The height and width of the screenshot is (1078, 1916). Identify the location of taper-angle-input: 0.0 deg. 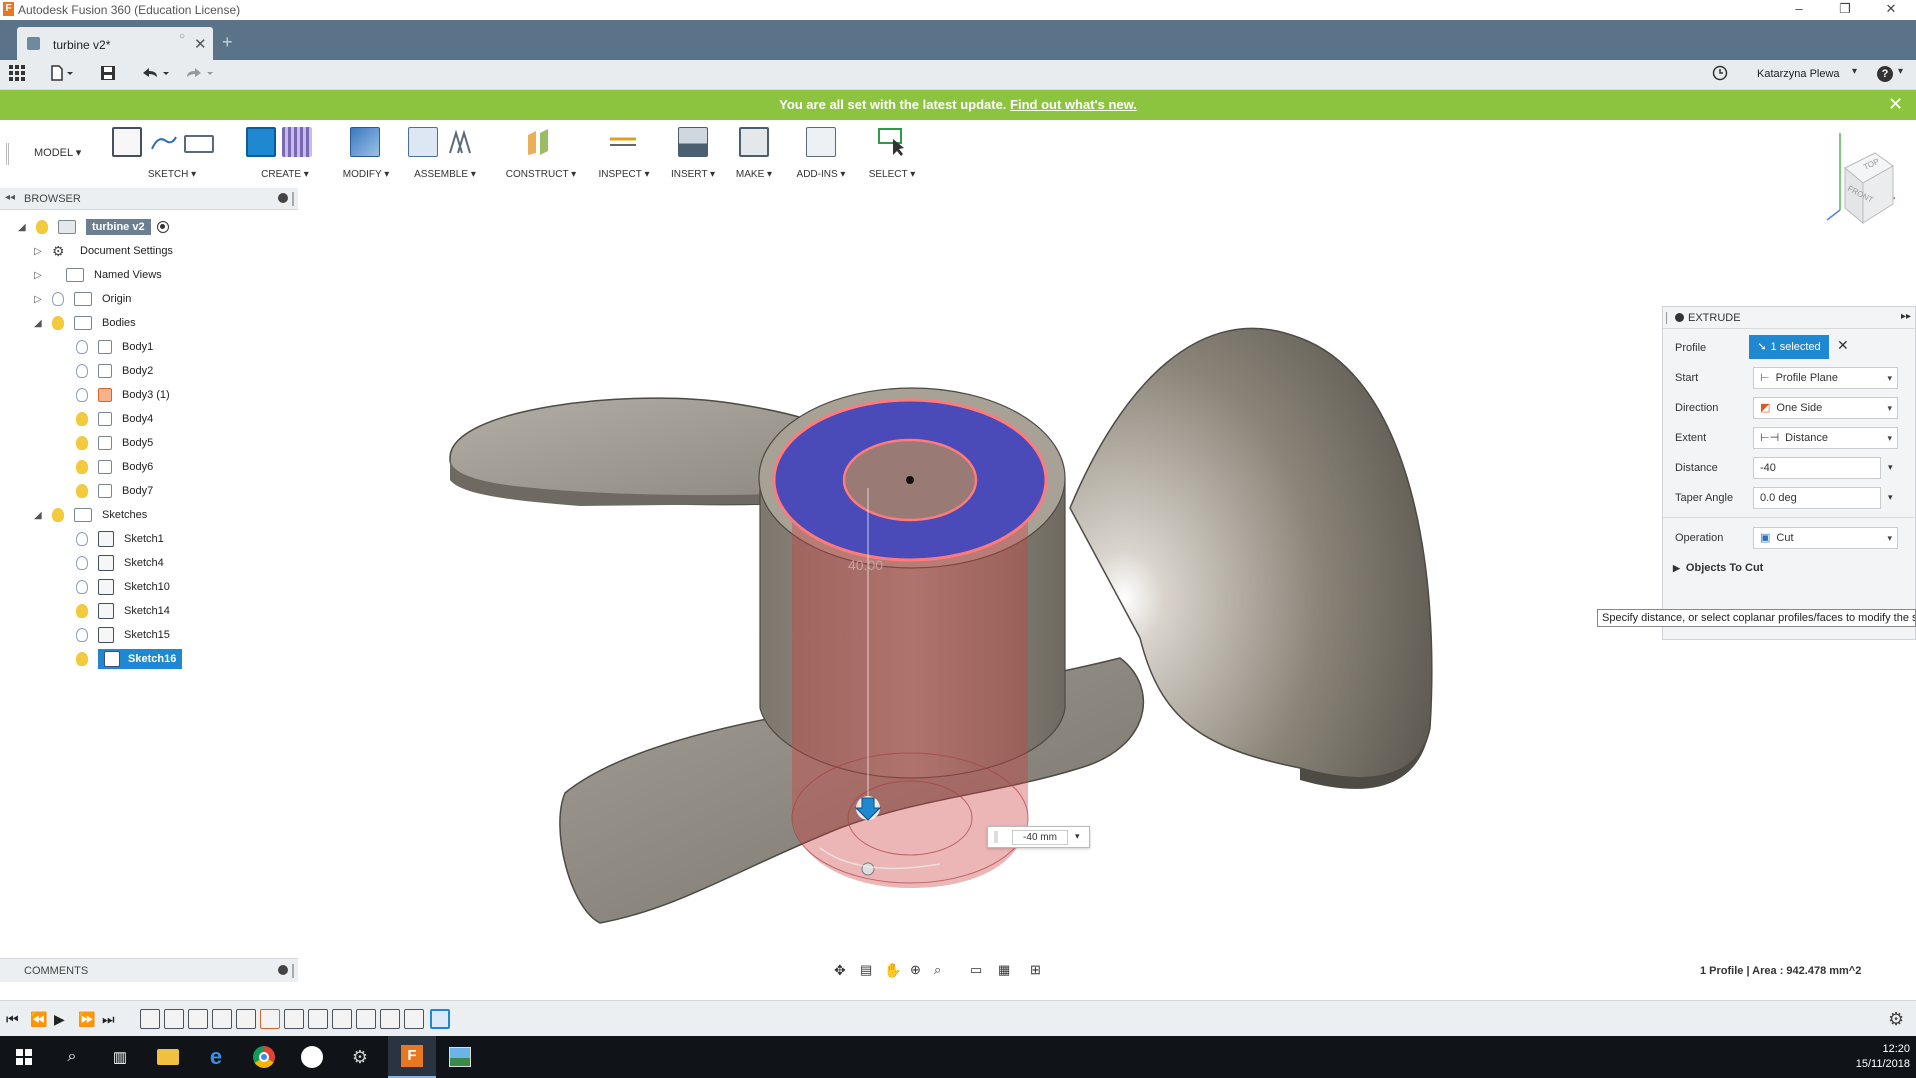
(1817, 498).